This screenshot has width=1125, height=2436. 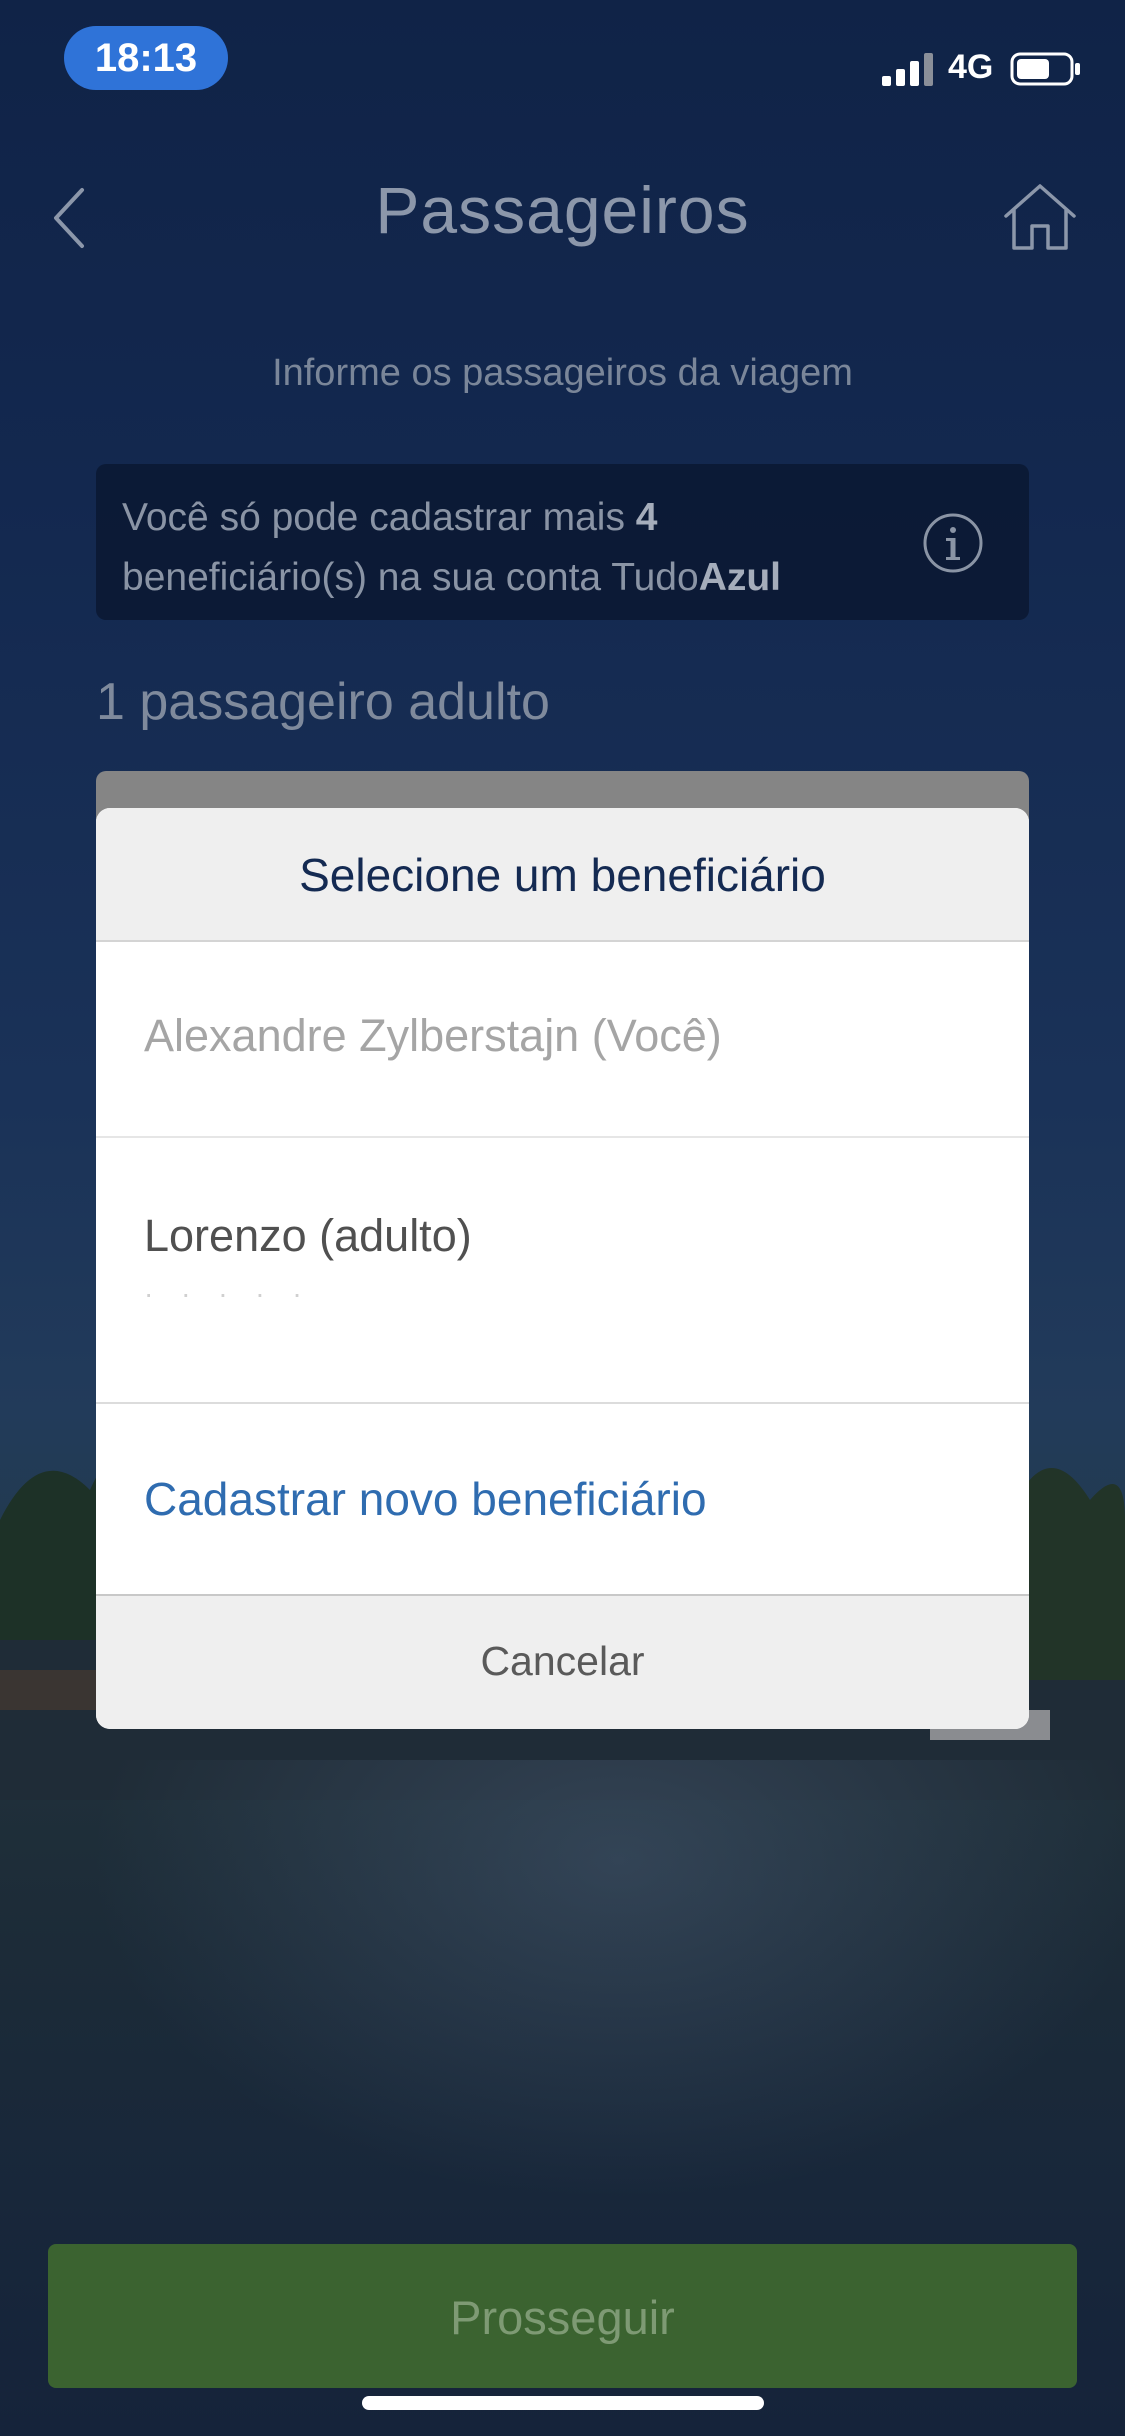 I want to click on page-subtitle: Informe os passageiros da viagem, so click(x=562, y=373).